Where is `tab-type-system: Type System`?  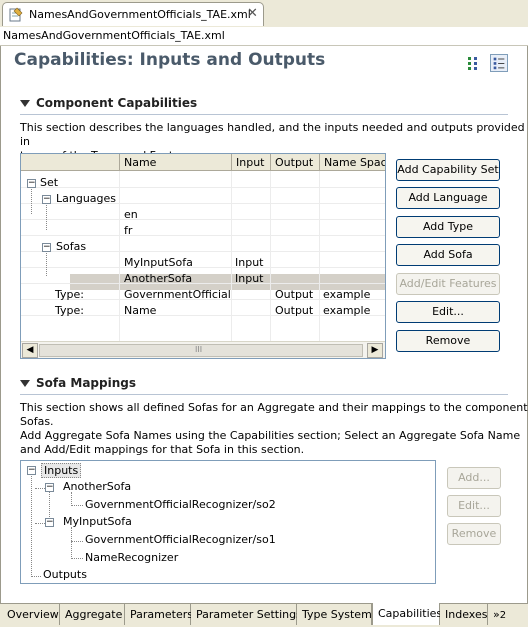 tab-type-system: Type System is located at coordinates (334, 614).